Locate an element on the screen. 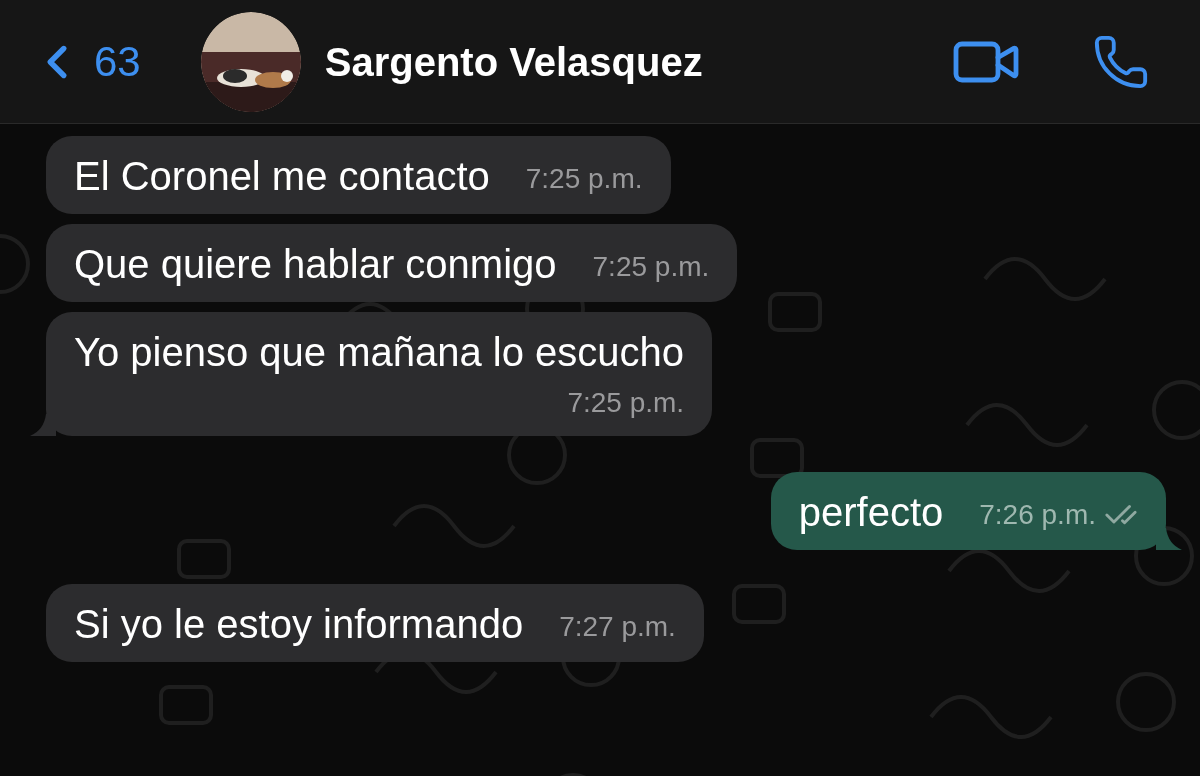 The image size is (1200, 776). message-time: 7:26 p.m. is located at coordinates (1037, 515).